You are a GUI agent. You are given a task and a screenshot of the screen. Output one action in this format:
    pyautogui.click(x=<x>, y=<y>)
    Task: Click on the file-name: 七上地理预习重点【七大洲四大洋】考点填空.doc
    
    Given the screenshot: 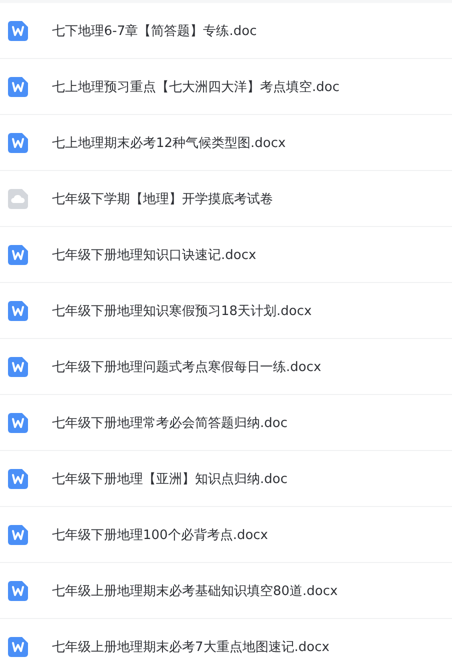 What is the action you would take?
    pyautogui.click(x=196, y=87)
    